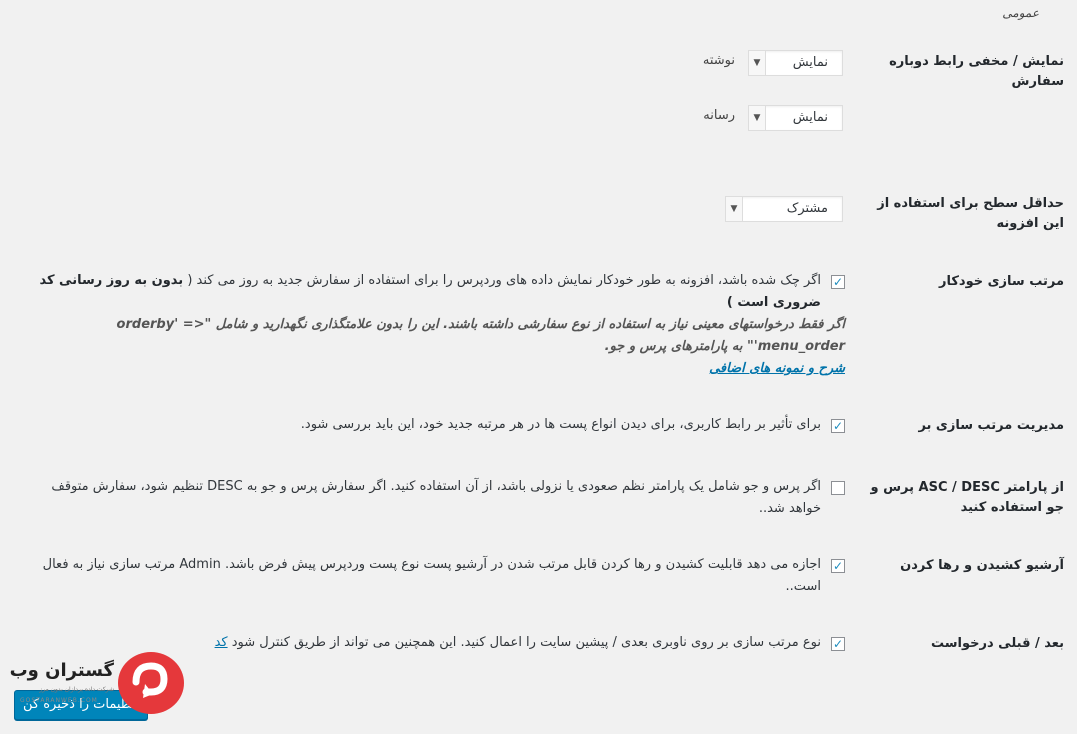  I want to click on media-caption: رسانه, so click(719, 115).